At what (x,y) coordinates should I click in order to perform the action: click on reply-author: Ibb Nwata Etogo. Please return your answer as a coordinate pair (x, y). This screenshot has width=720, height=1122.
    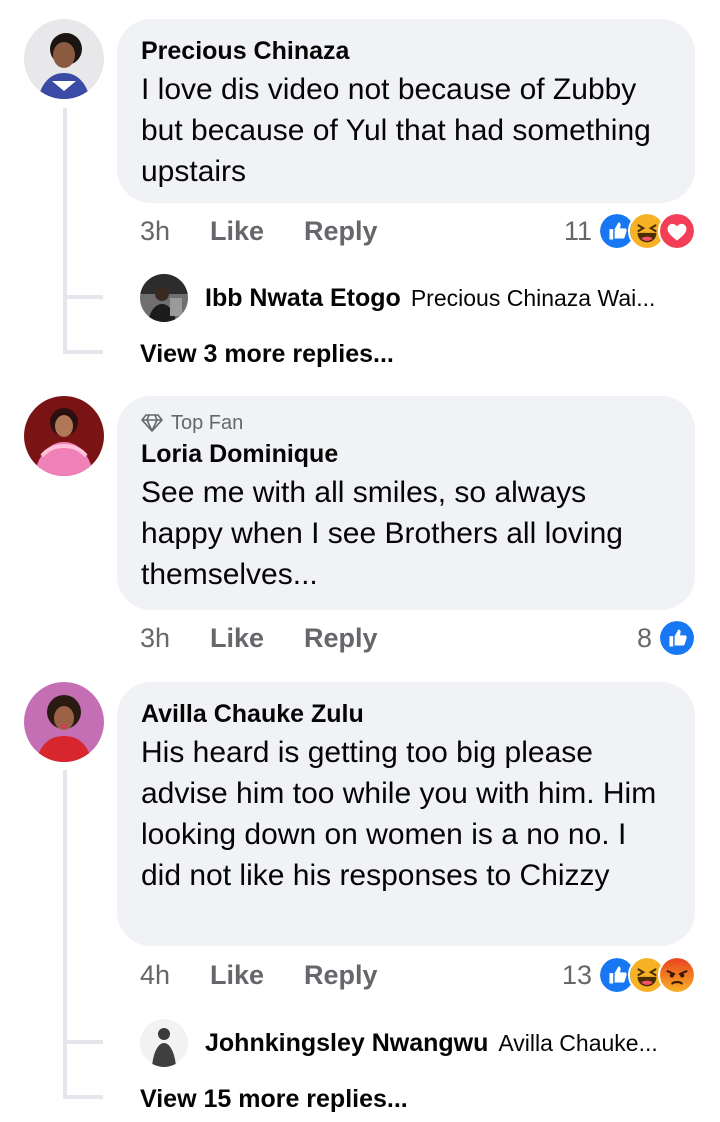
    Looking at the image, I should click on (303, 298).